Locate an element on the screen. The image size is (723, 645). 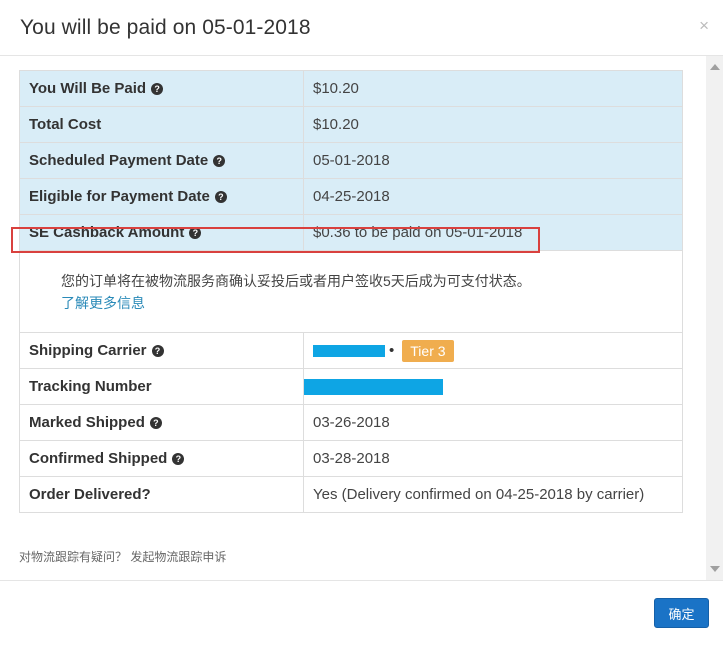
marked-shipped-value: 03-26-2018 is located at coordinates (493, 422).